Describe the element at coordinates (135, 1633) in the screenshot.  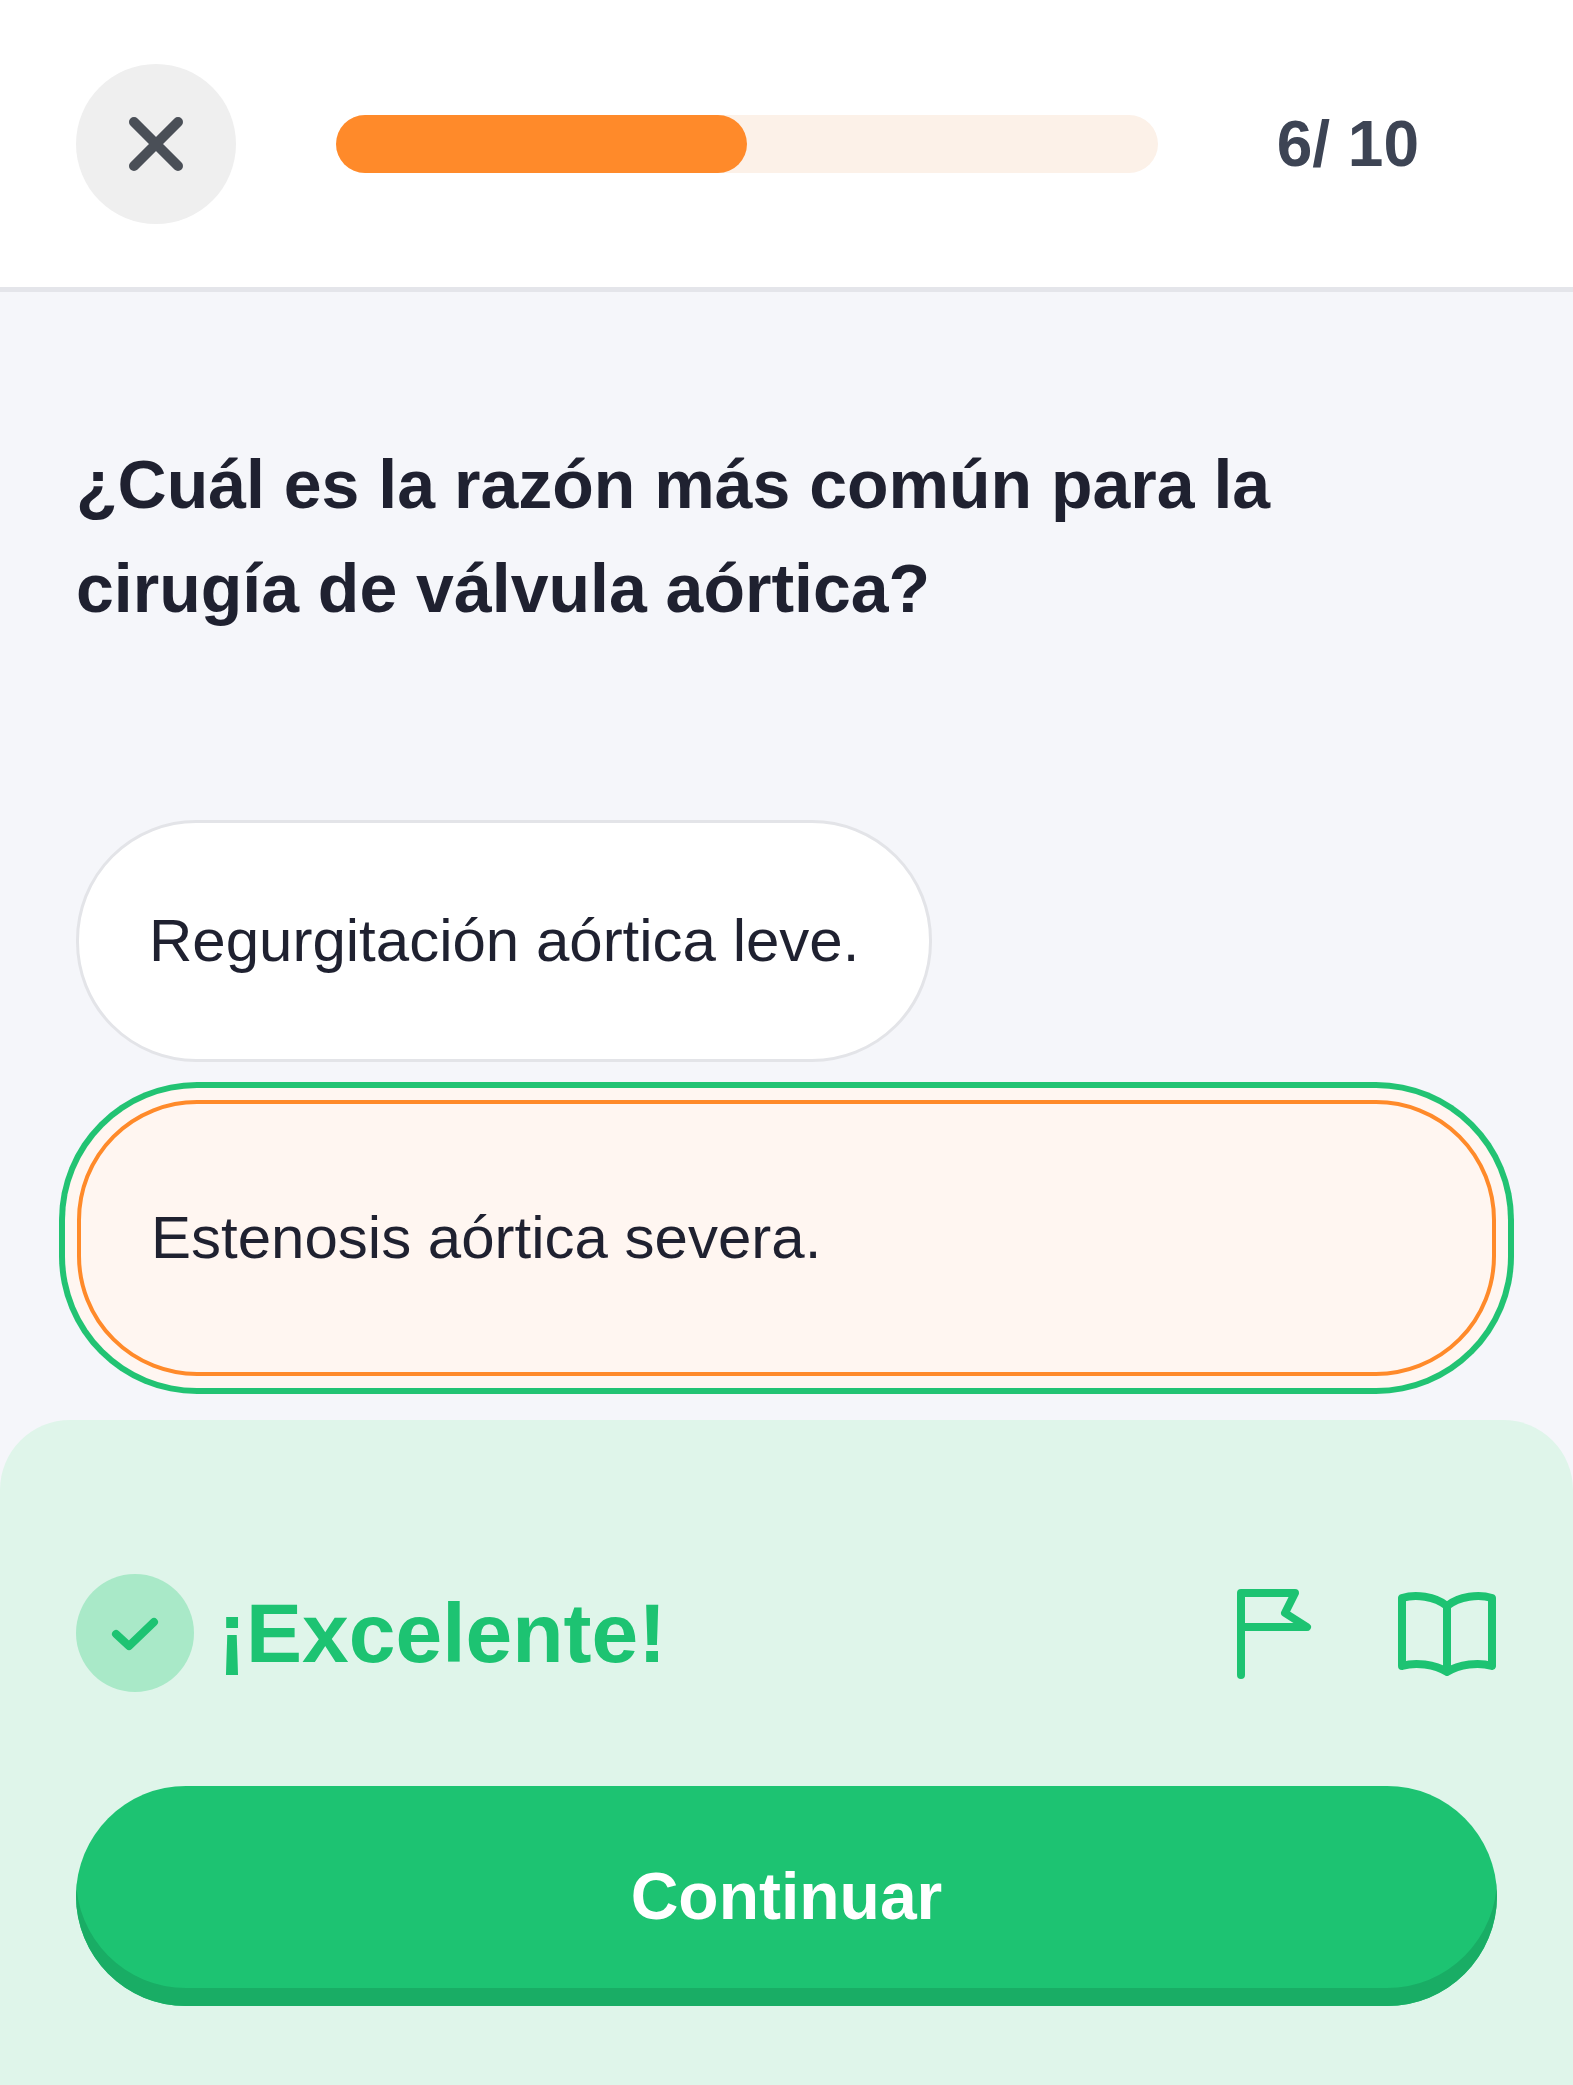
I see `check-icon` at that location.